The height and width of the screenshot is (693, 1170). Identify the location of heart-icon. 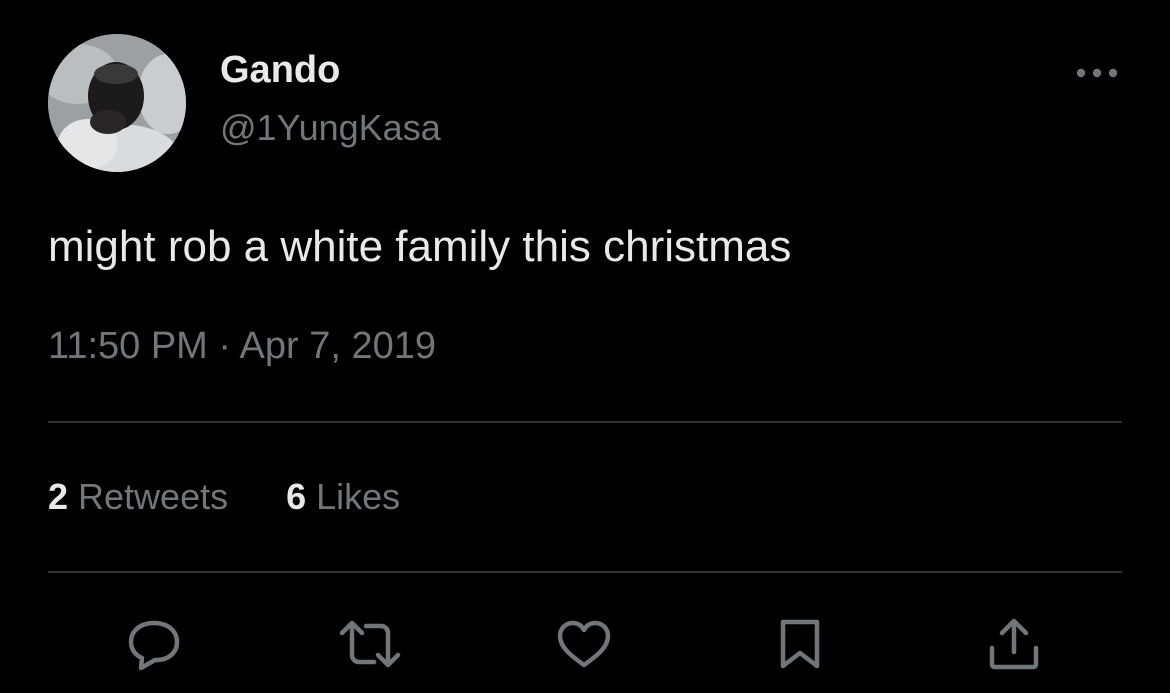
(584, 644).